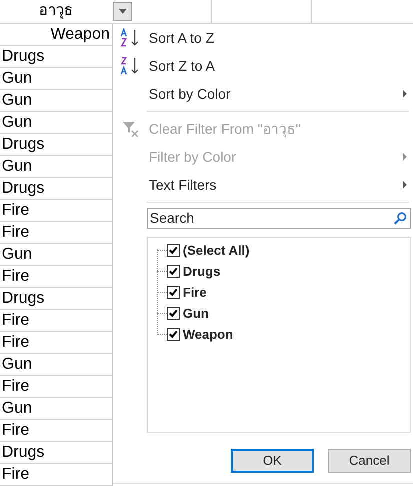 This screenshot has height=486, width=413. I want to click on dialog-button: OK, so click(272, 461).